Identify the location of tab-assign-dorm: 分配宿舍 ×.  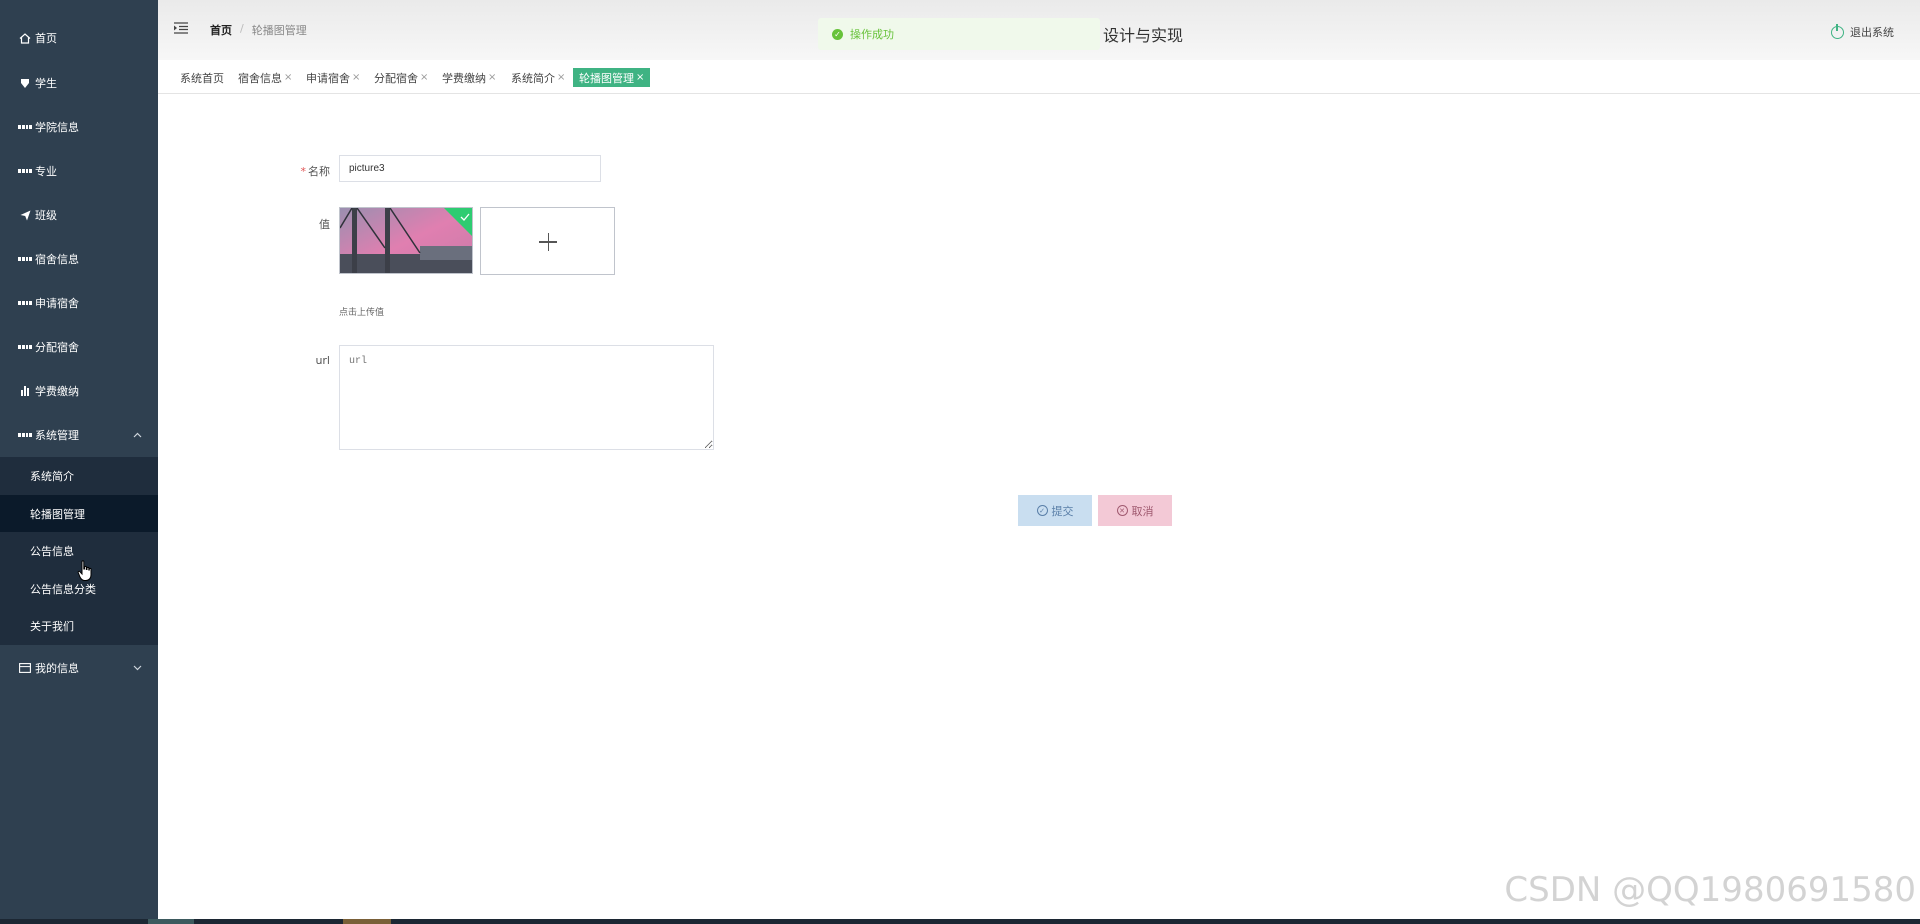
(401, 77).